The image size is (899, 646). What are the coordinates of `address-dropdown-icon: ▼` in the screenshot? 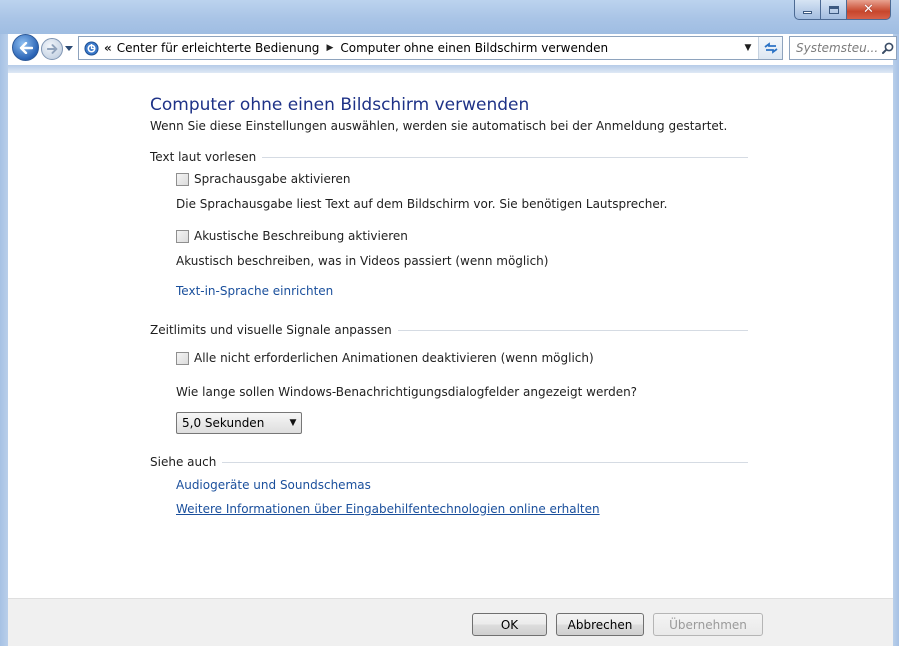 It's located at (748, 48).